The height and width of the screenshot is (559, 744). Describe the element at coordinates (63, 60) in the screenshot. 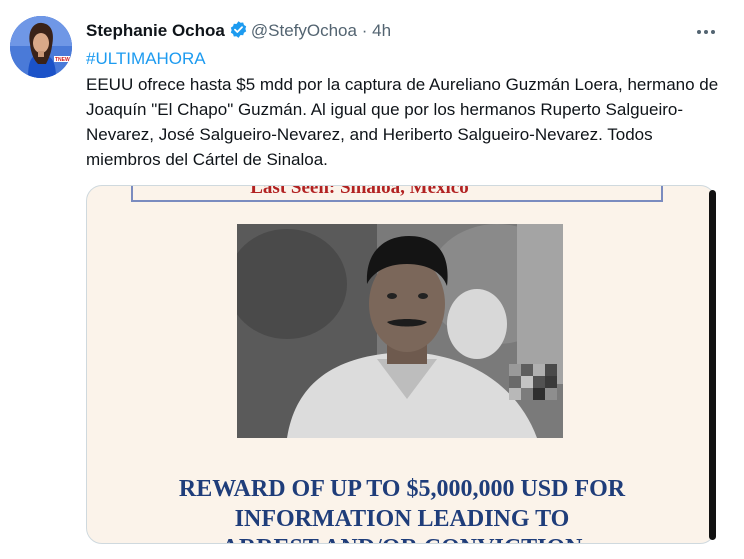

I see `svg-text: TNEWS` at that location.